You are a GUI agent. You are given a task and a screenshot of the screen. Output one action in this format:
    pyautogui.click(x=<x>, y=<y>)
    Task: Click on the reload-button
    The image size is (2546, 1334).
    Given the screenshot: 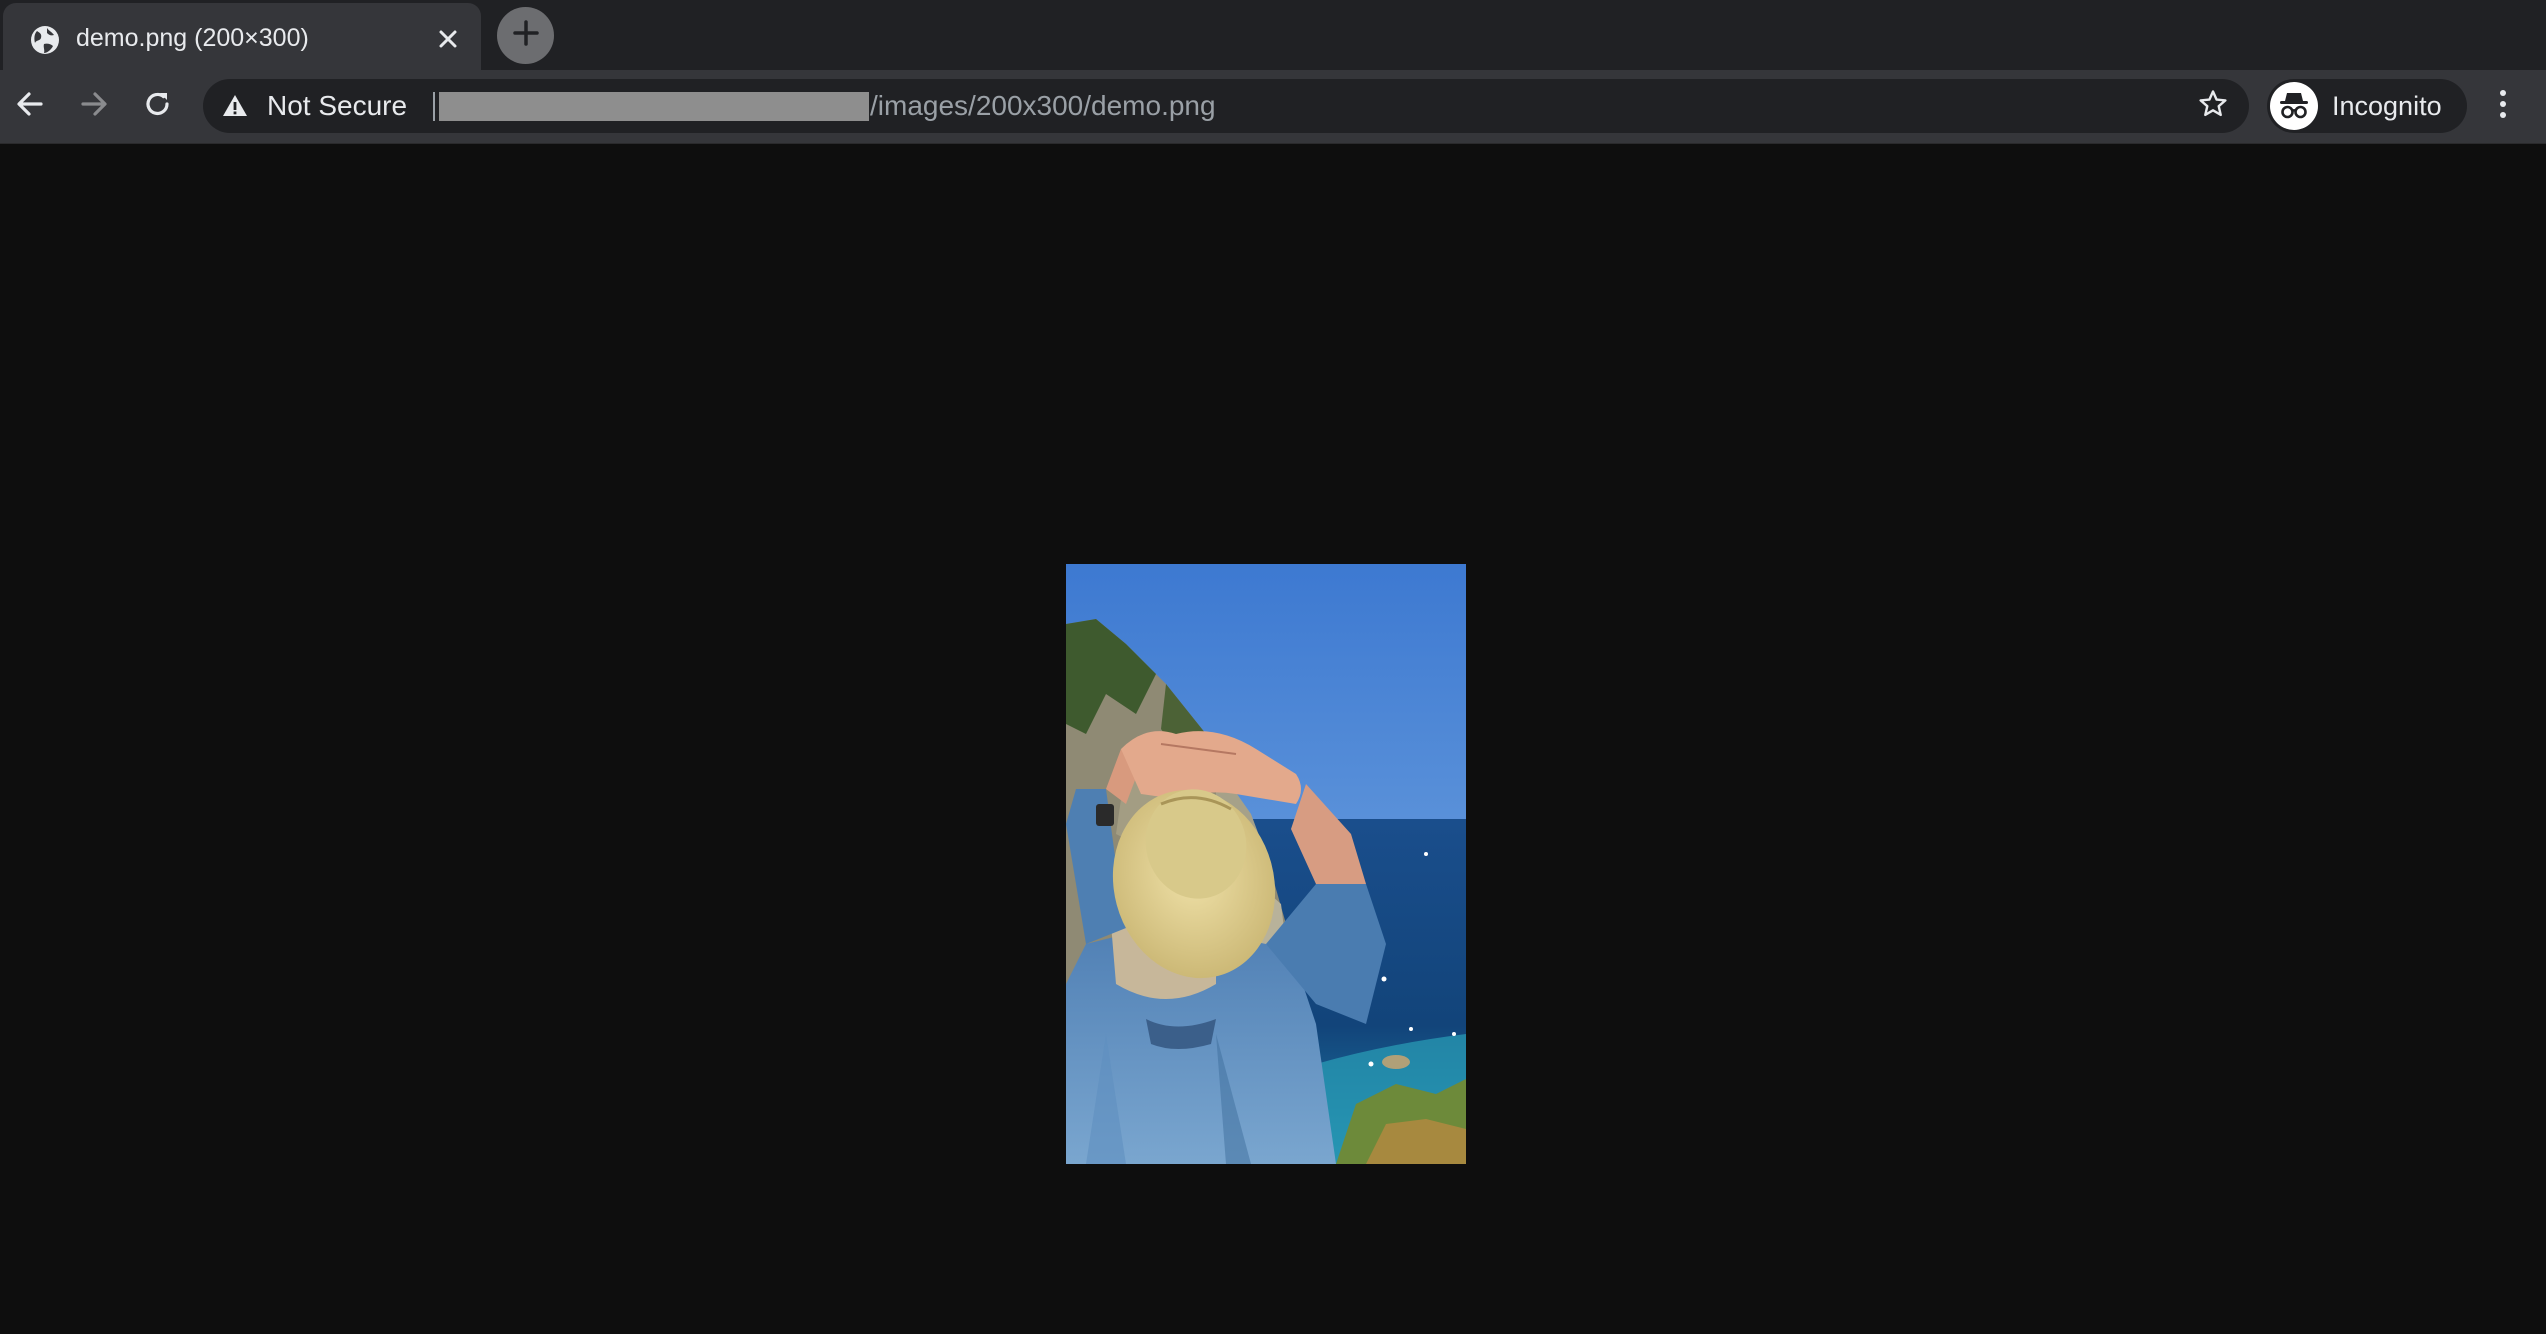 What is the action you would take?
    pyautogui.click(x=158, y=106)
    